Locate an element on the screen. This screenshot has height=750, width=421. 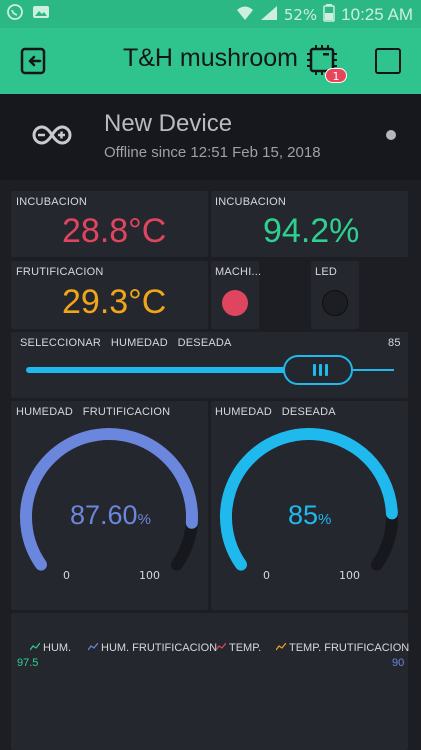
device-name: New Device is located at coordinates (168, 123).